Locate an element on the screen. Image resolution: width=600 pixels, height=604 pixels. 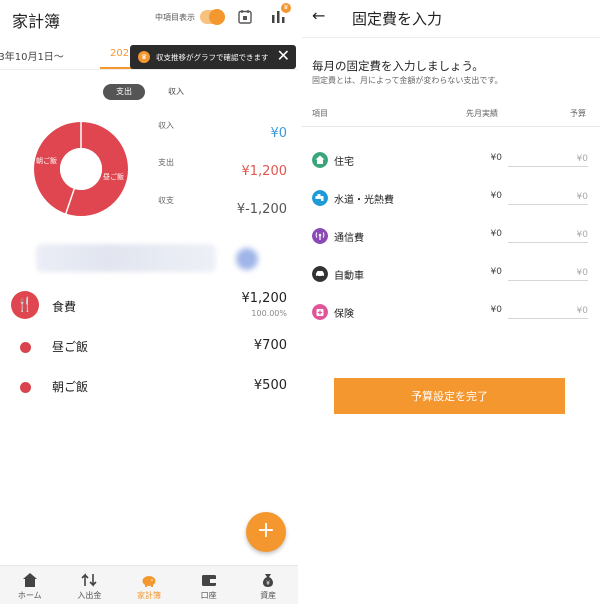
category-value: ¥700 is located at coordinates (270, 345).